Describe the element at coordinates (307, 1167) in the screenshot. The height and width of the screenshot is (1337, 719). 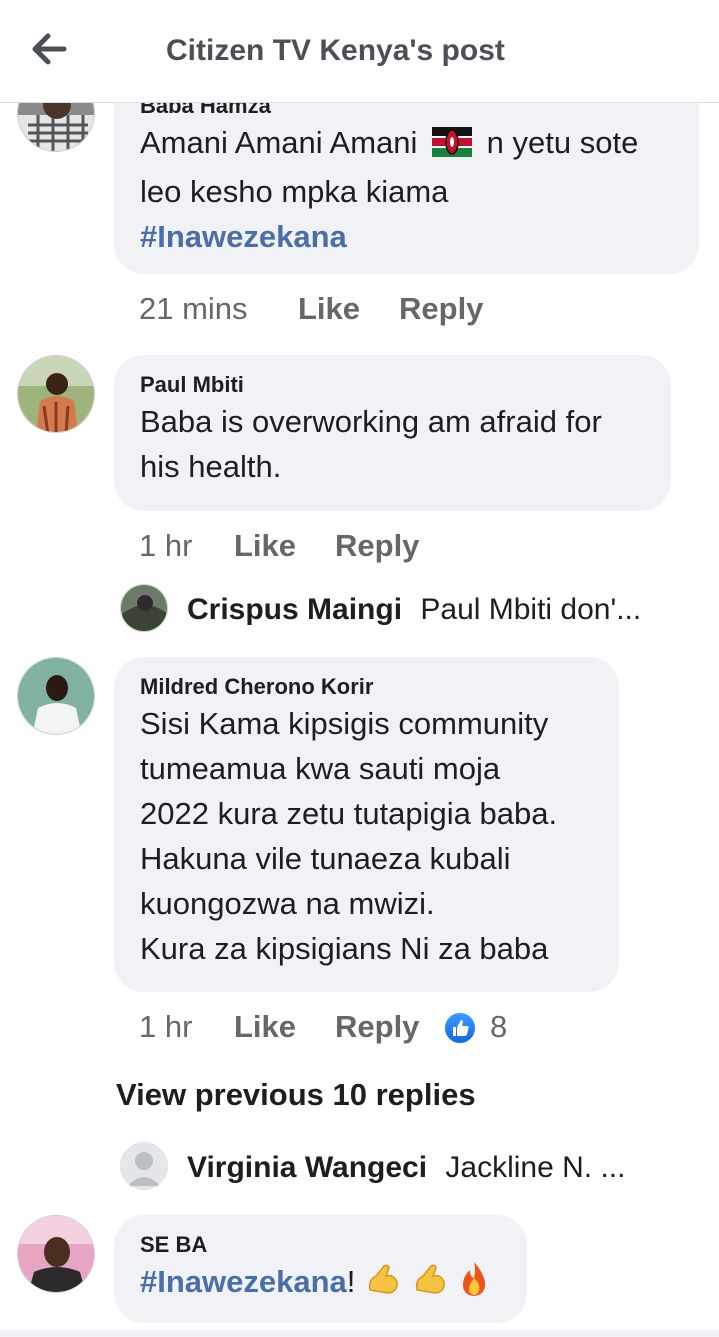
I see `reply-author: Virginia Wangeci` at that location.